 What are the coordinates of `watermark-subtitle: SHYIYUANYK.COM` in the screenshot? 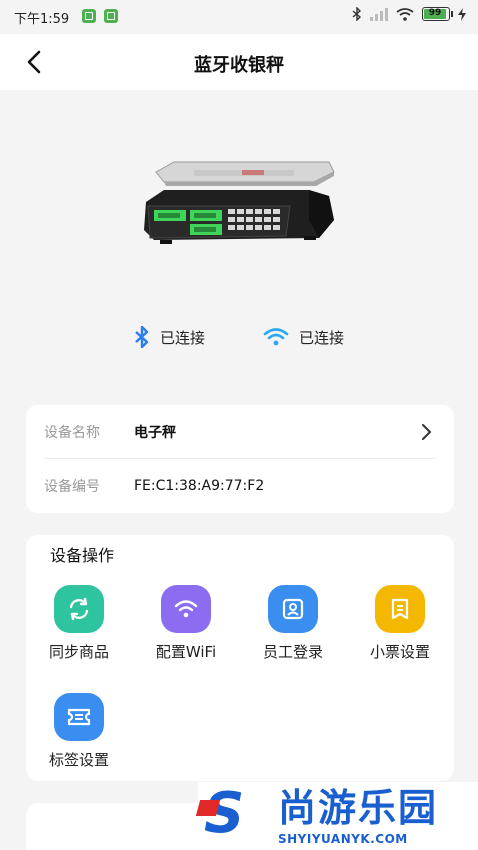 It's located at (343, 839).